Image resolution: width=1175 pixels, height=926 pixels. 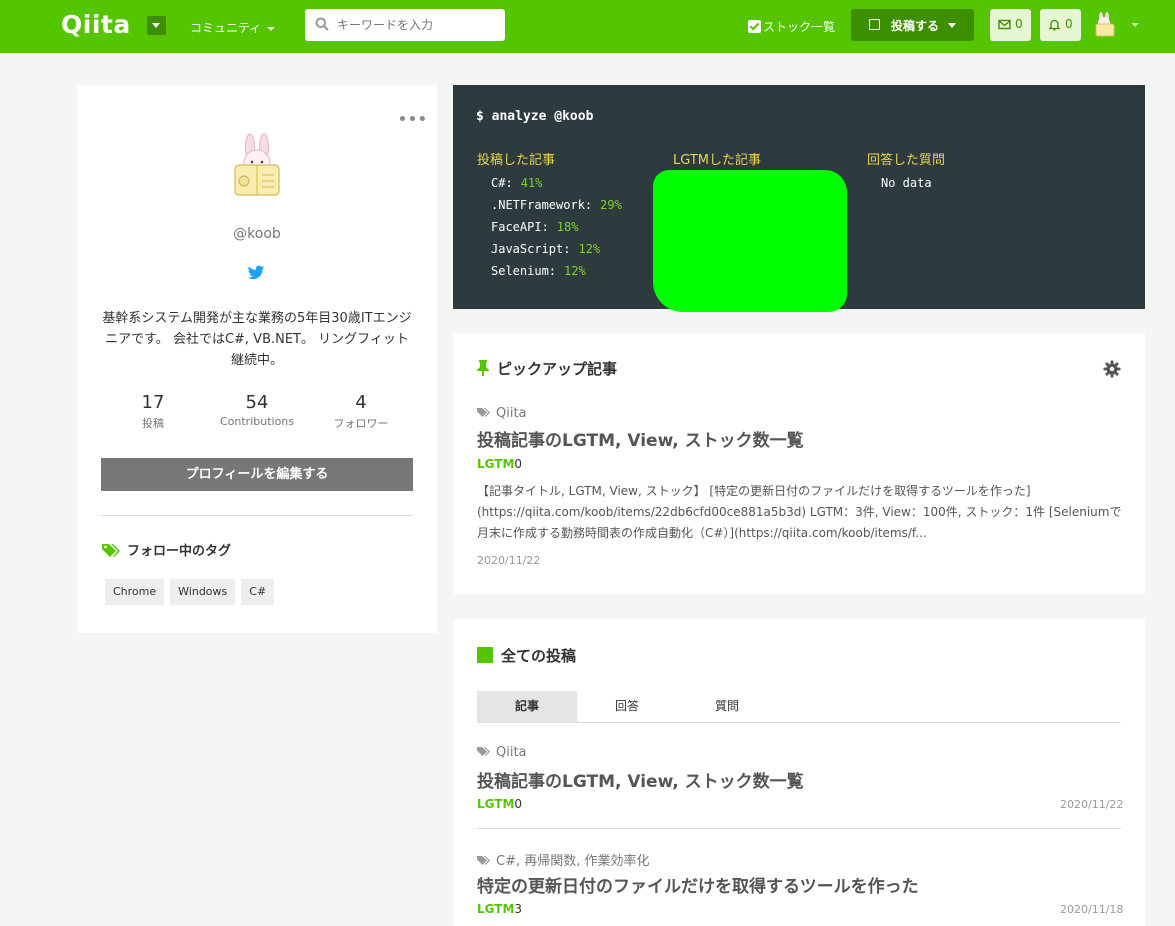 I want to click on answered-questions-heading: 回答した質問, so click(x=906, y=160).